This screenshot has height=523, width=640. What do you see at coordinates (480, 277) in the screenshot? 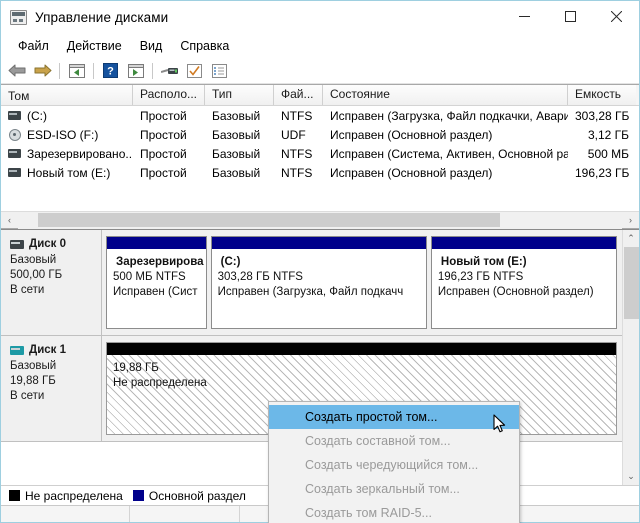
I see `partition-size-fs: 196,23 ГБ NTFS` at bounding box center [480, 277].